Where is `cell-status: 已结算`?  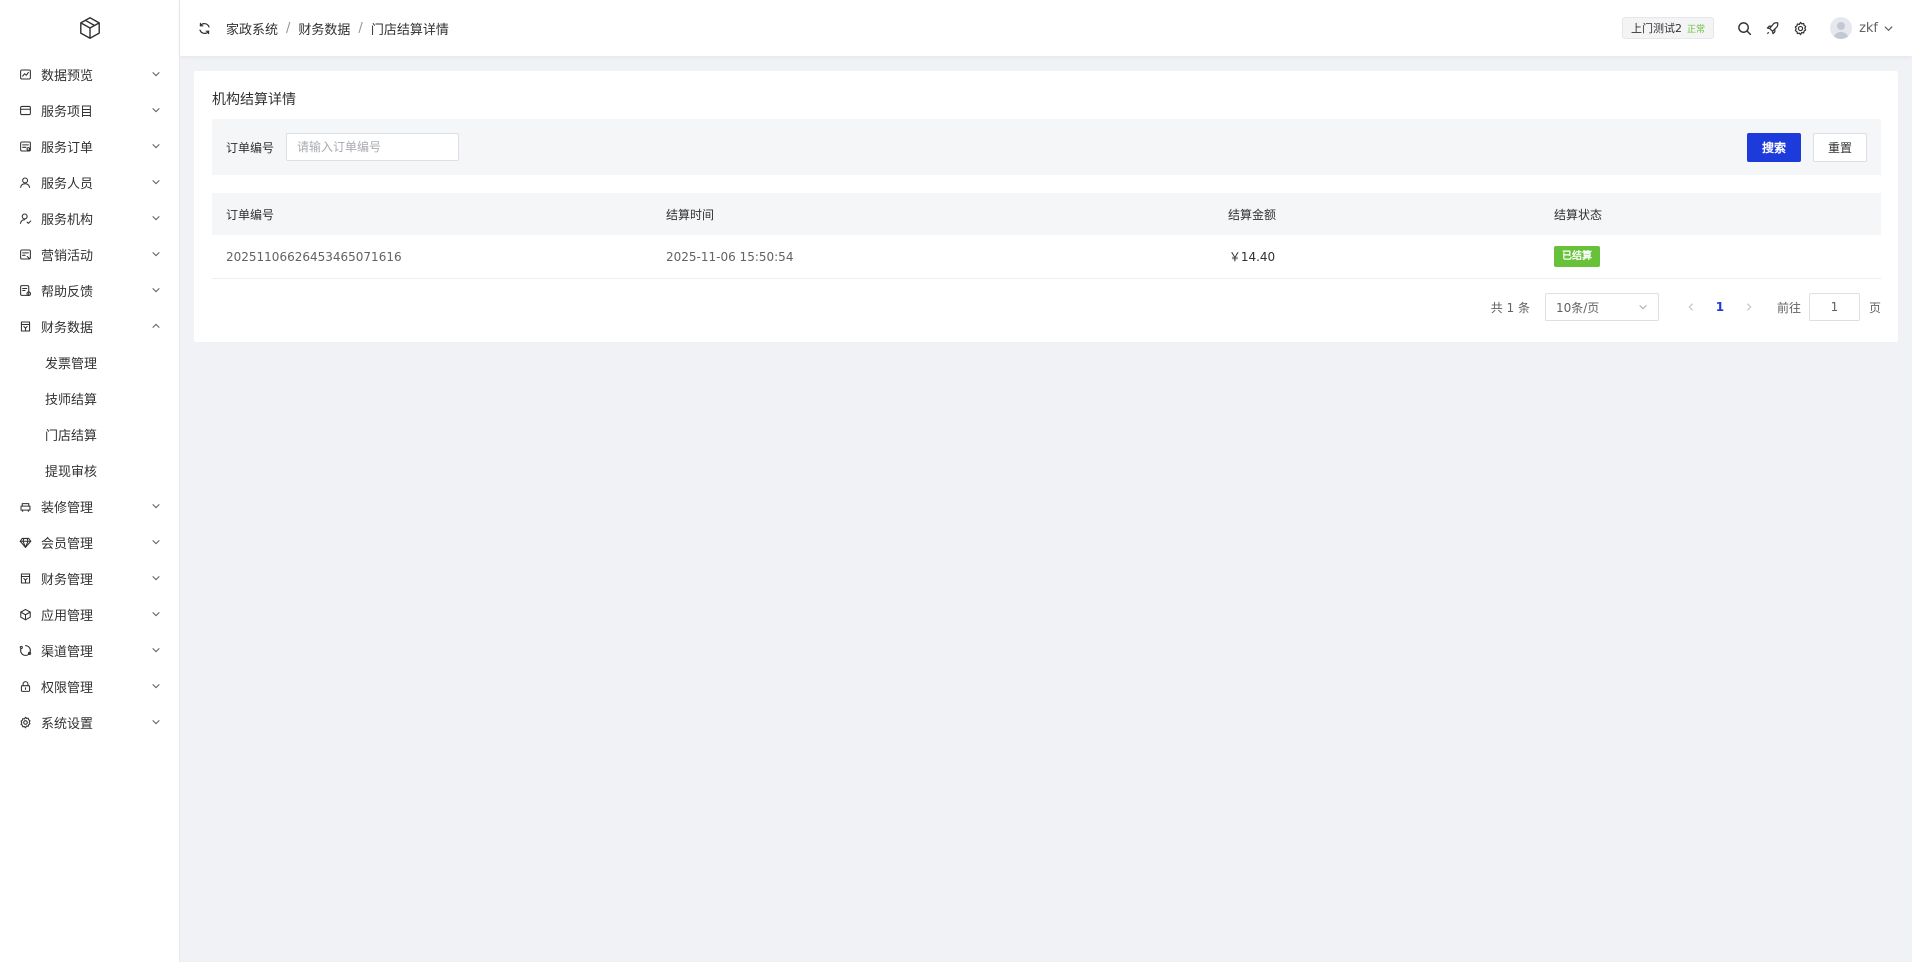 cell-status: 已结算 is located at coordinates (1601, 256).